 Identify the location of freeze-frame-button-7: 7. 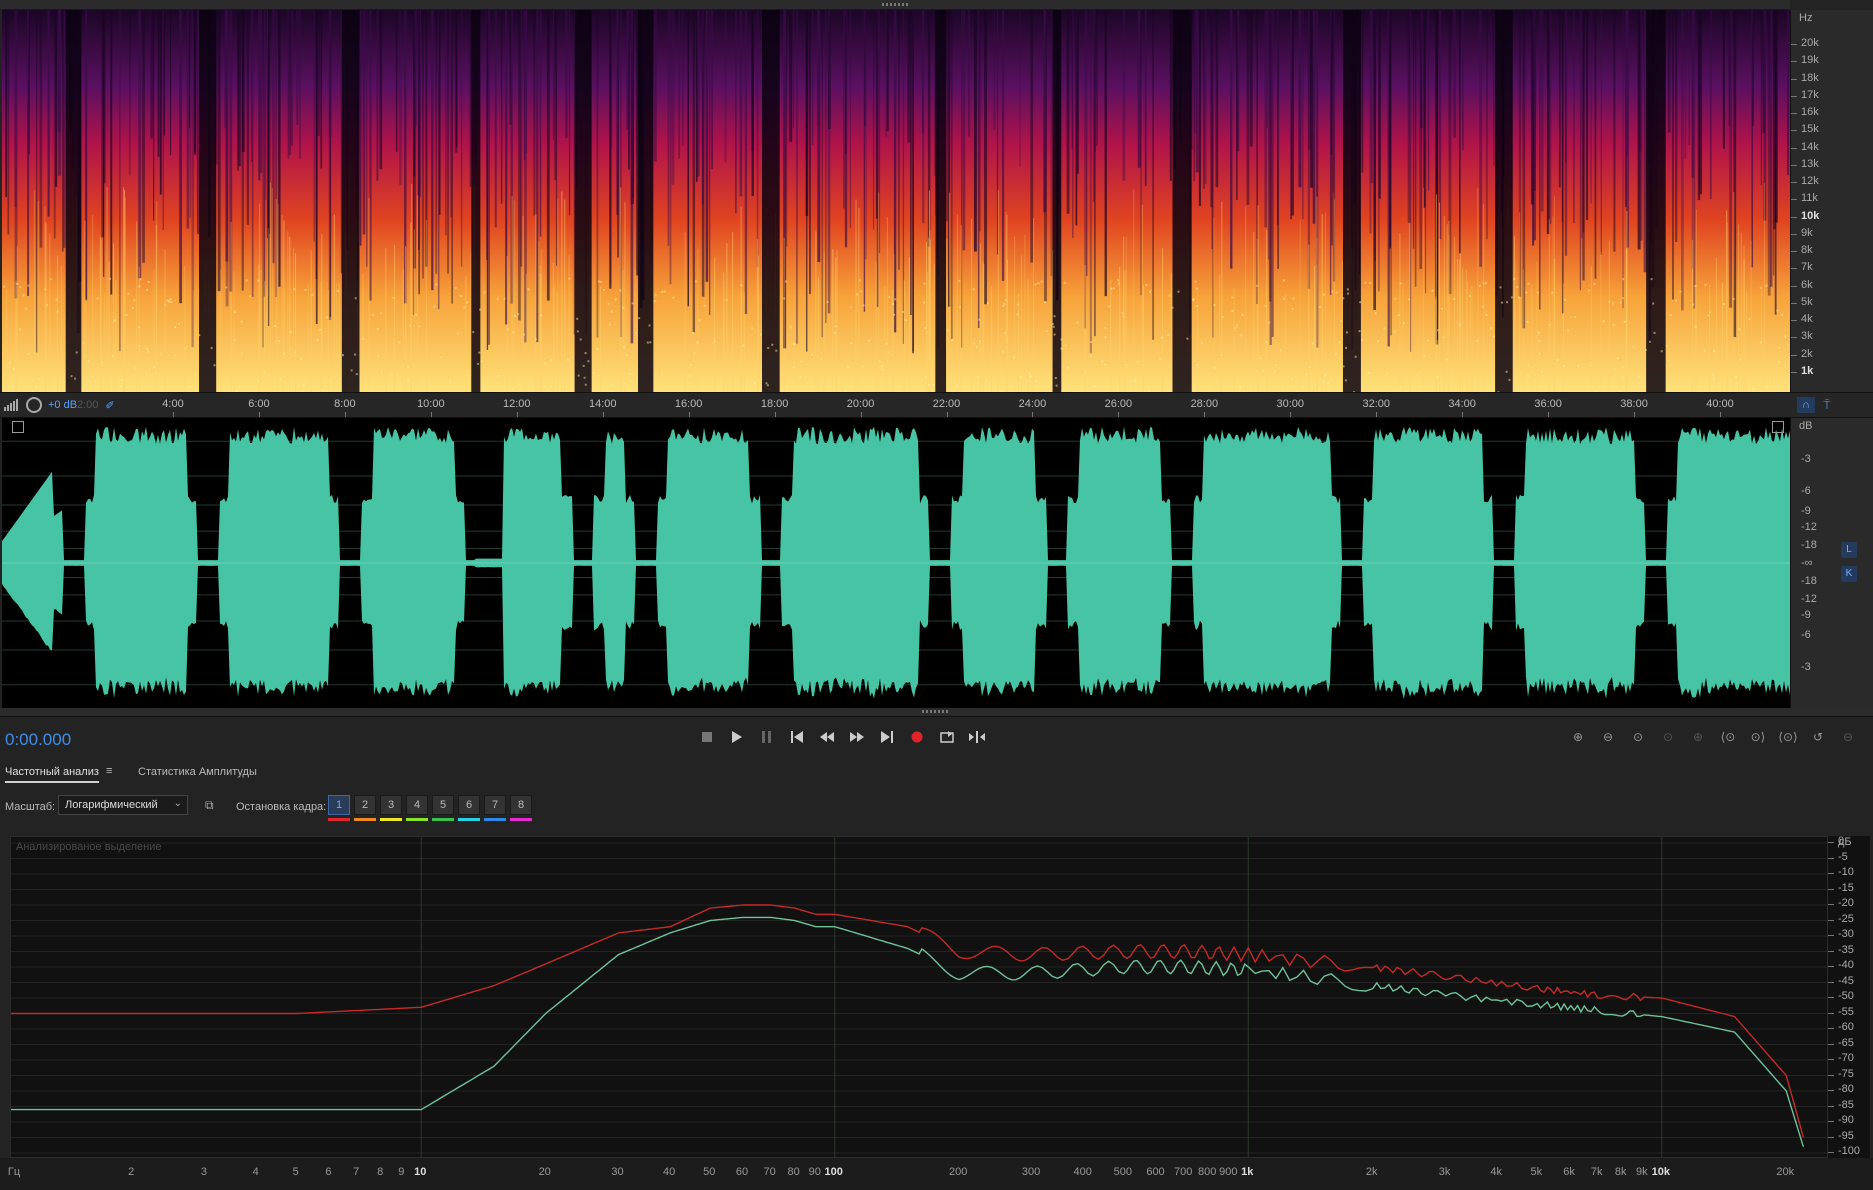
(495, 805).